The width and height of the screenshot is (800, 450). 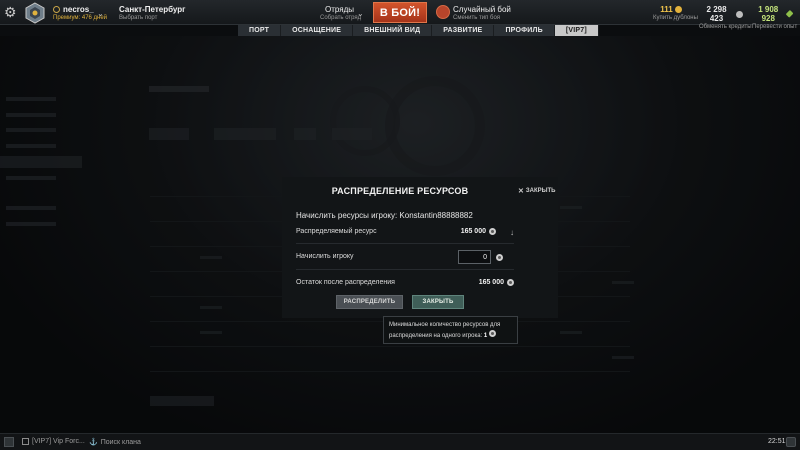 What do you see at coordinates (675, 18) in the screenshot?
I see `doubloons-label: Купить дублоны` at bounding box center [675, 18].